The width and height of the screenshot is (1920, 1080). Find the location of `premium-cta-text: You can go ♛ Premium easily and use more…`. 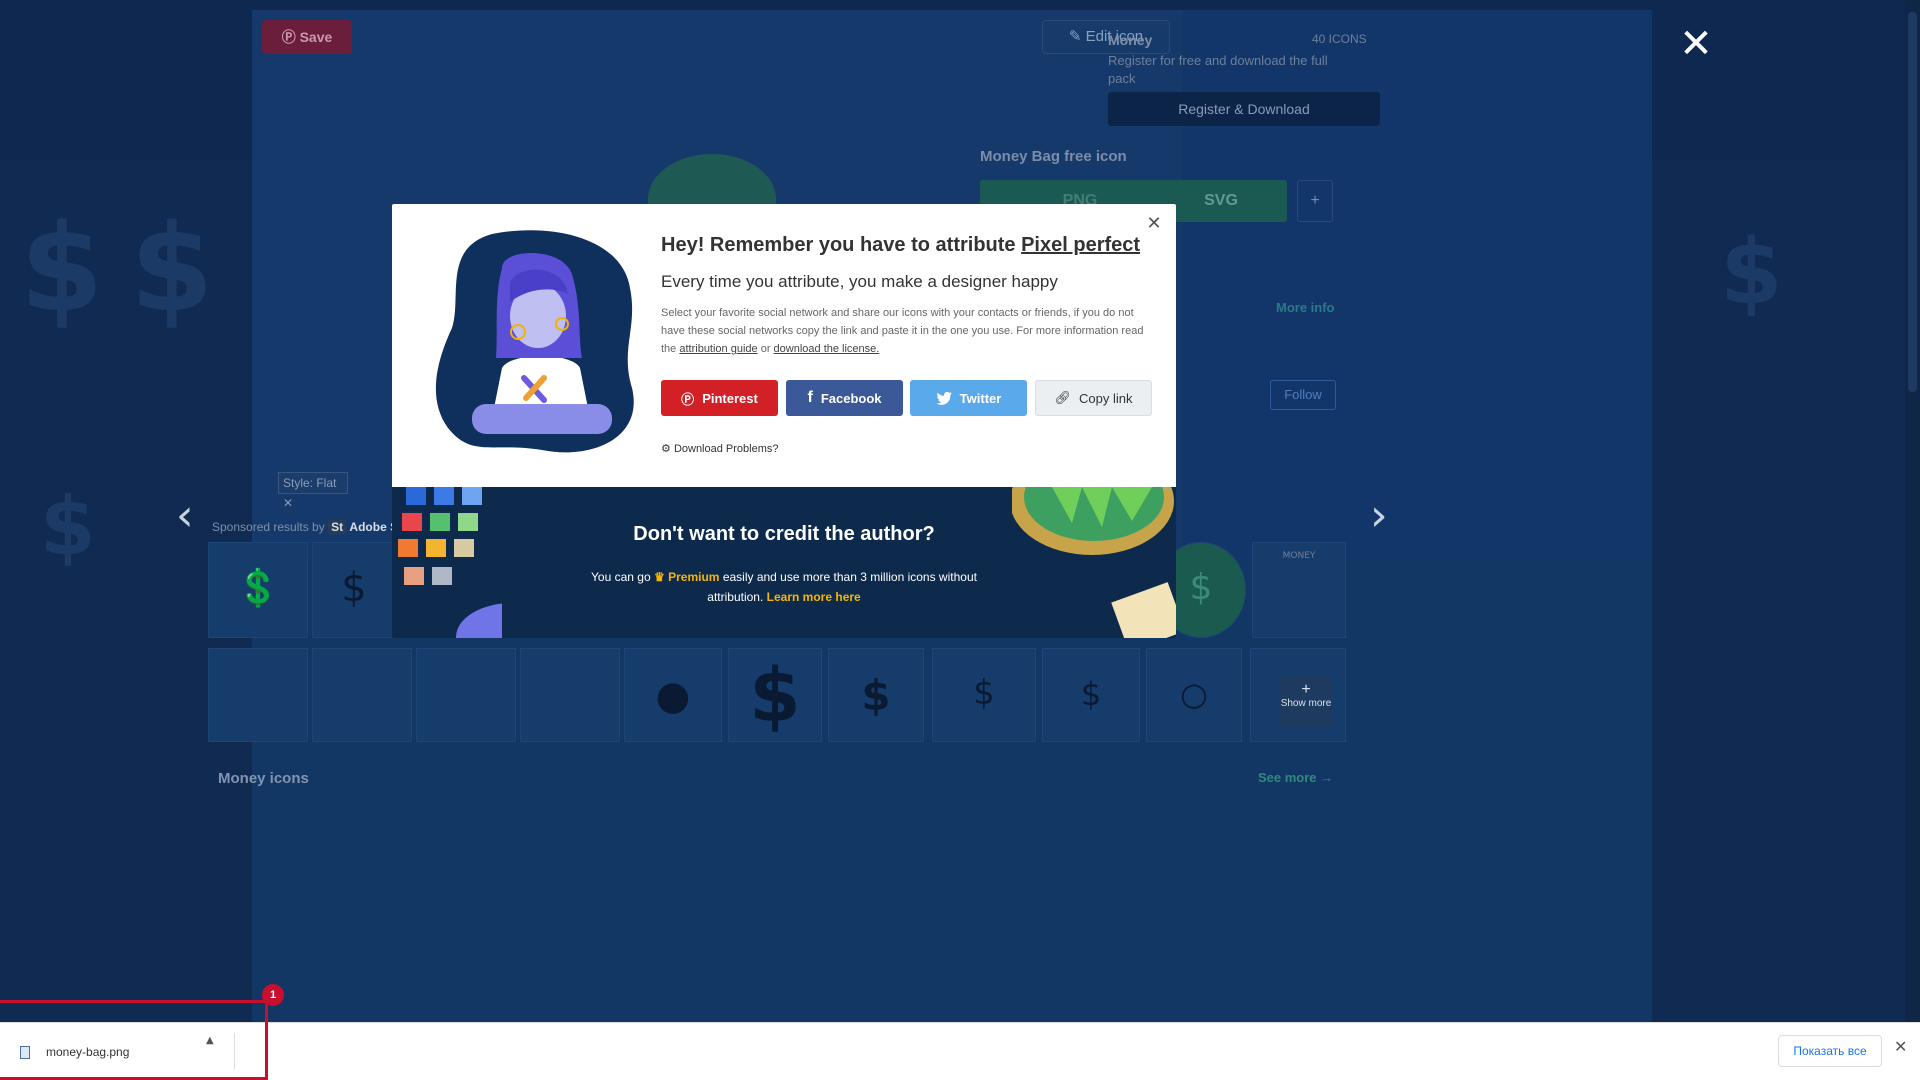

premium-cta-text: You can go ♛ Premium easily and use more… is located at coordinates (784, 587).